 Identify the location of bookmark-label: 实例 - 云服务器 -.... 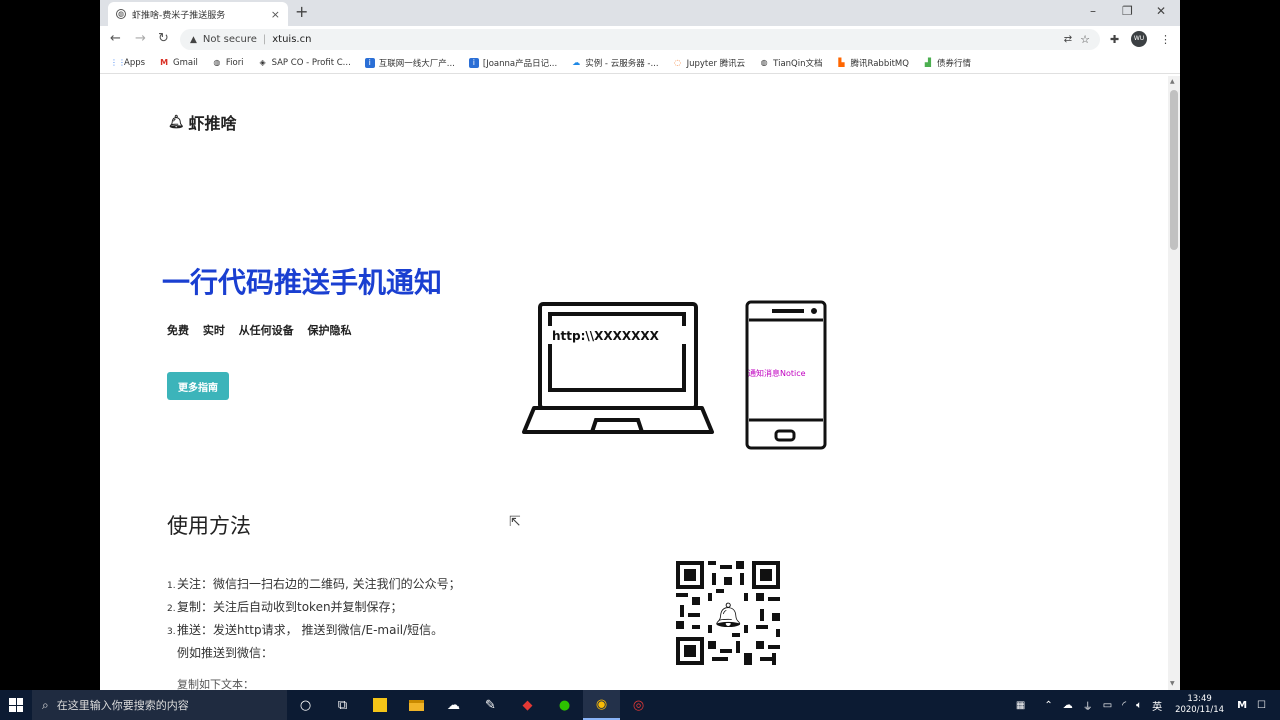
(622, 63).